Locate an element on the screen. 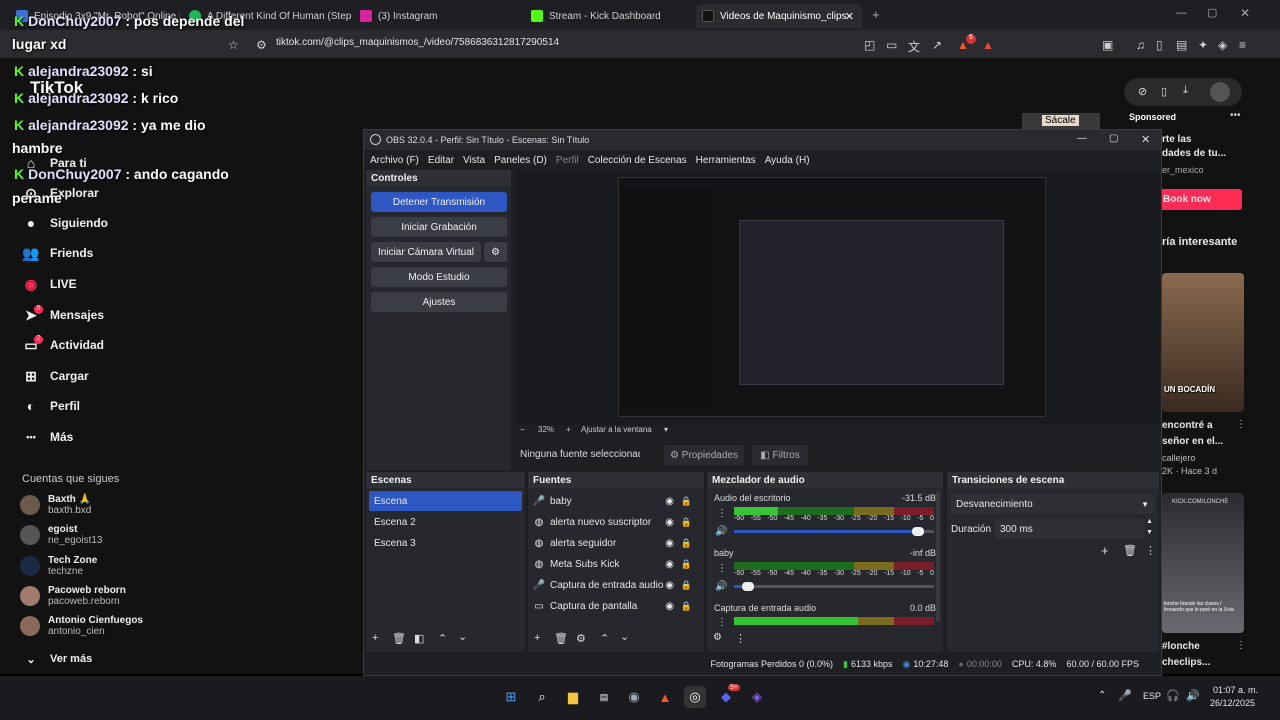 Image resolution: width=1280 pixels, height=720 pixels. nav-perfil: ◐ Perfil is located at coordinates (50, 406).